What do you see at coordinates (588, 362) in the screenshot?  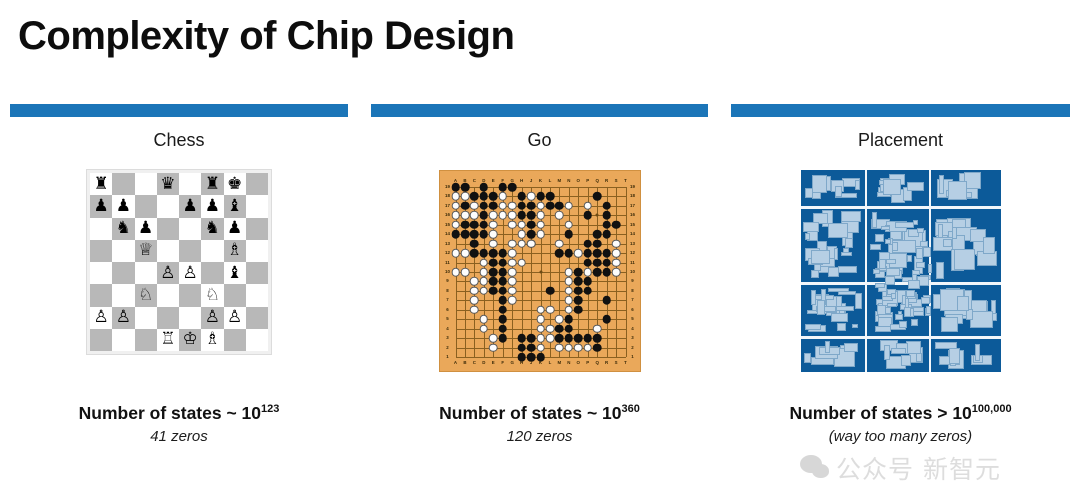 I see `go-column-label: P` at bounding box center [588, 362].